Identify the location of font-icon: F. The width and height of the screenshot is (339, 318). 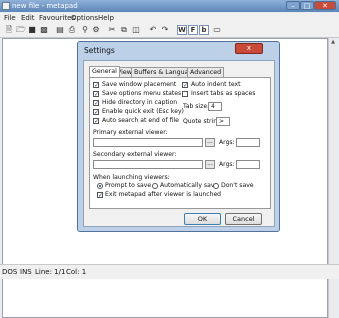
(193, 30).